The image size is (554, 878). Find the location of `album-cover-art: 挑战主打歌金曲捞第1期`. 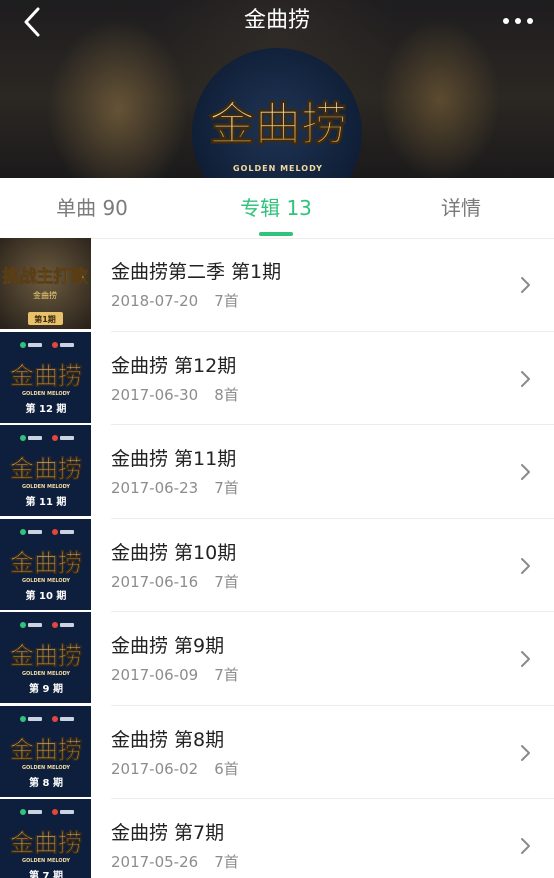

album-cover-art: 挑战主打歌金曲捞第1期 is located at coordinates (45, 283).